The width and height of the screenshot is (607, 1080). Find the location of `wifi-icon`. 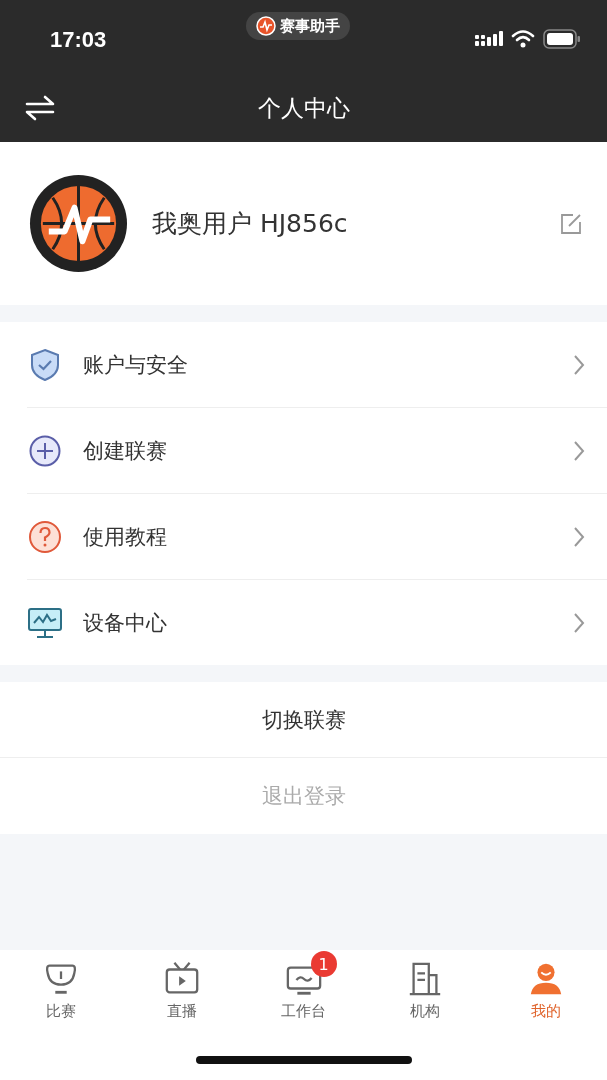

wifi-icon is located at coordinates (523, 38).